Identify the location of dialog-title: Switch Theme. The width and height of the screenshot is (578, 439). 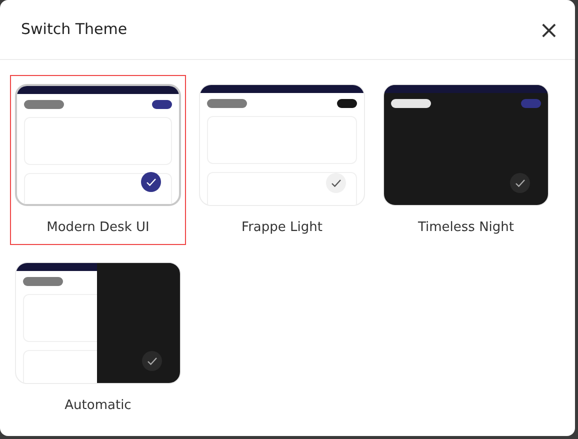
(74, 29).